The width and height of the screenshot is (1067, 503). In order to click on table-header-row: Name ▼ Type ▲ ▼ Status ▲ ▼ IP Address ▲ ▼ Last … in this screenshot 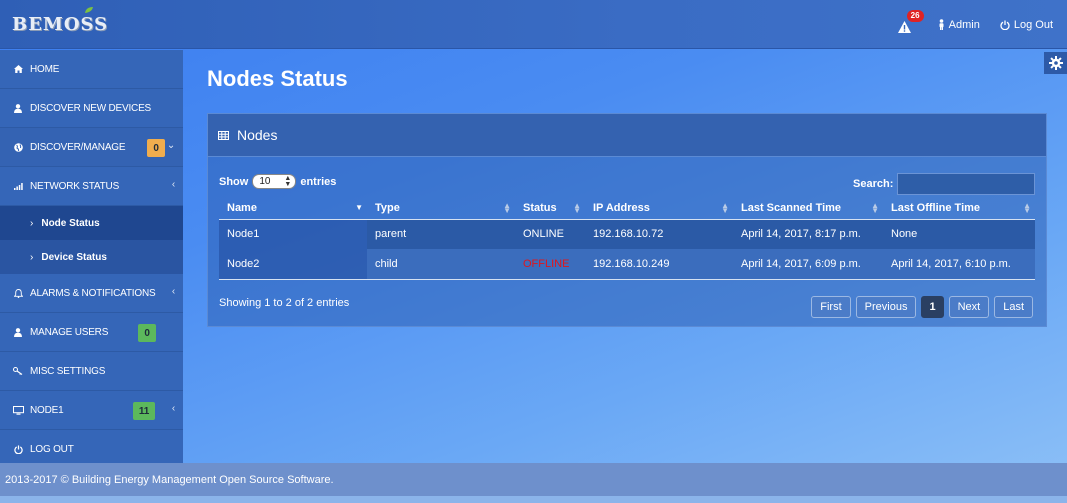, I will do `click(627, 209)`.